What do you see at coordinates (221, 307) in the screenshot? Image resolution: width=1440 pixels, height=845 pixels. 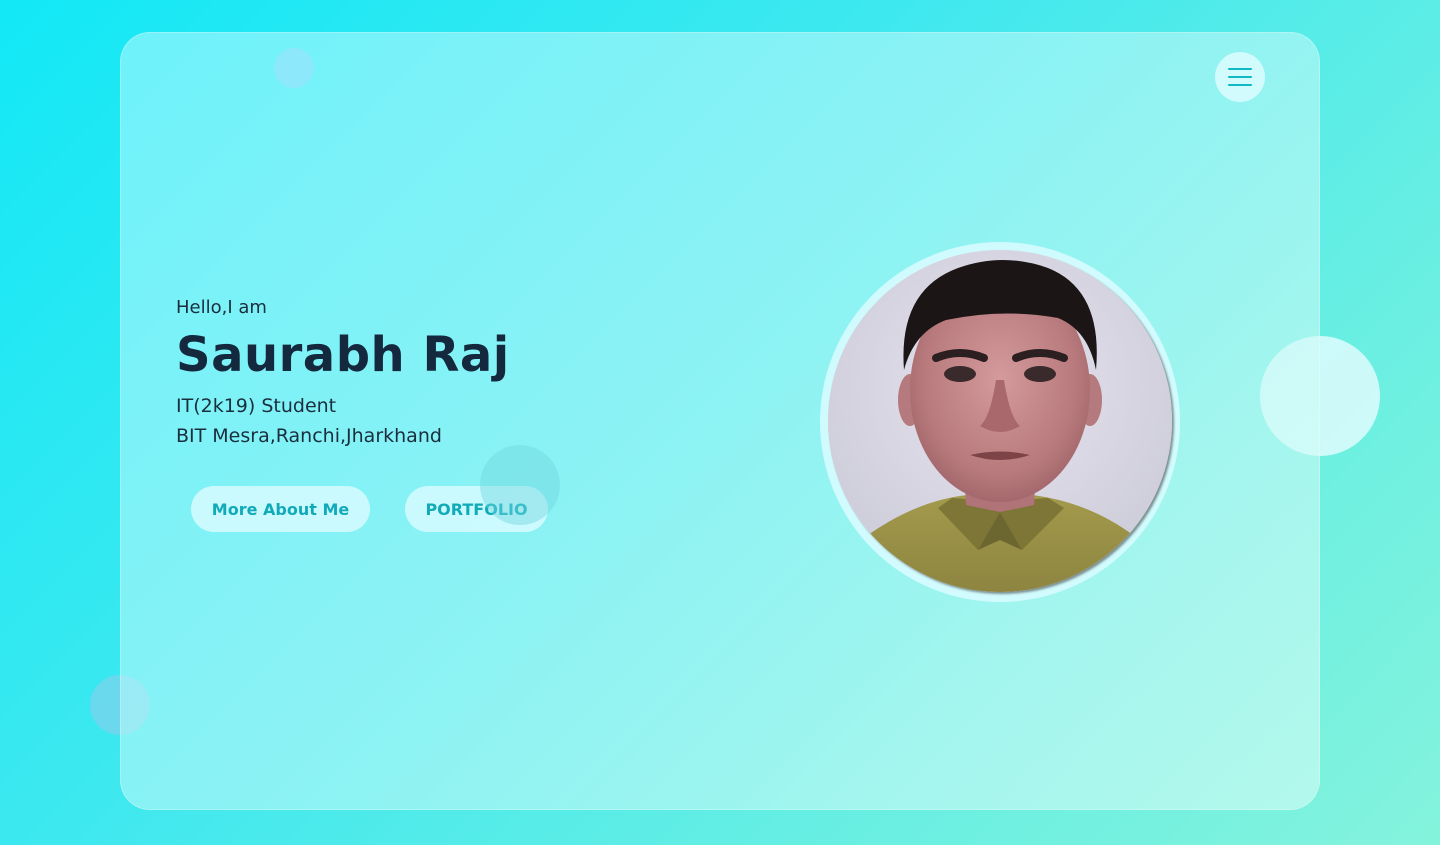 I see `greeting-text: Hello,I am` at bounding box center [221, 307].